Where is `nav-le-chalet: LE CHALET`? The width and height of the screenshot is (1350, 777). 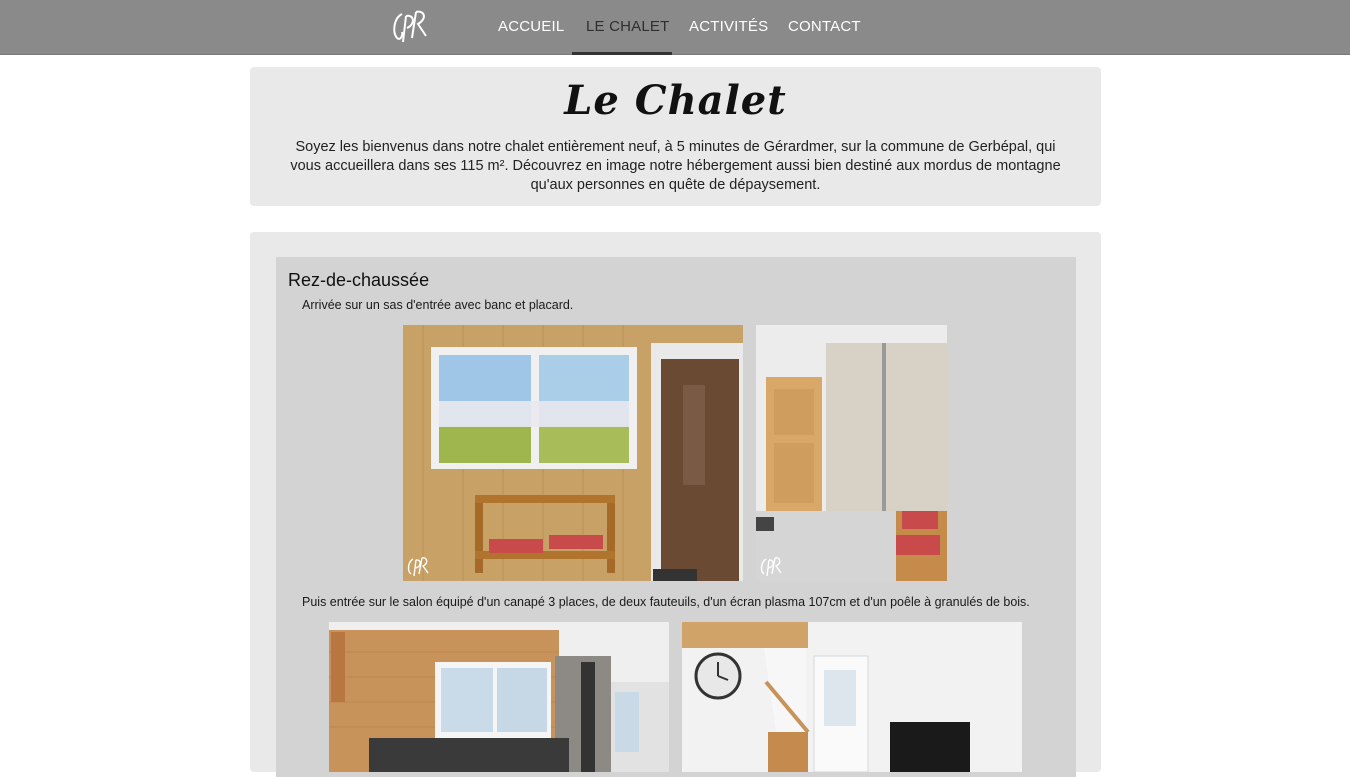
nav-le-chalet: LE CHALET is located at coordinates (628, 26).